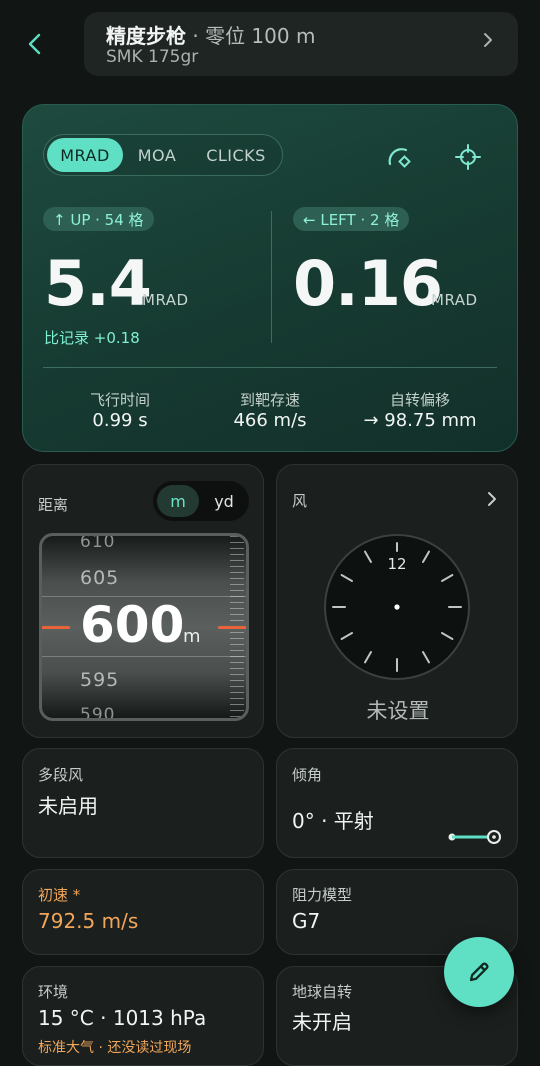 The width and height of the screenshot is (540, 1066). I want to click on incline-value: 0° · 平射, so click(333, 821).